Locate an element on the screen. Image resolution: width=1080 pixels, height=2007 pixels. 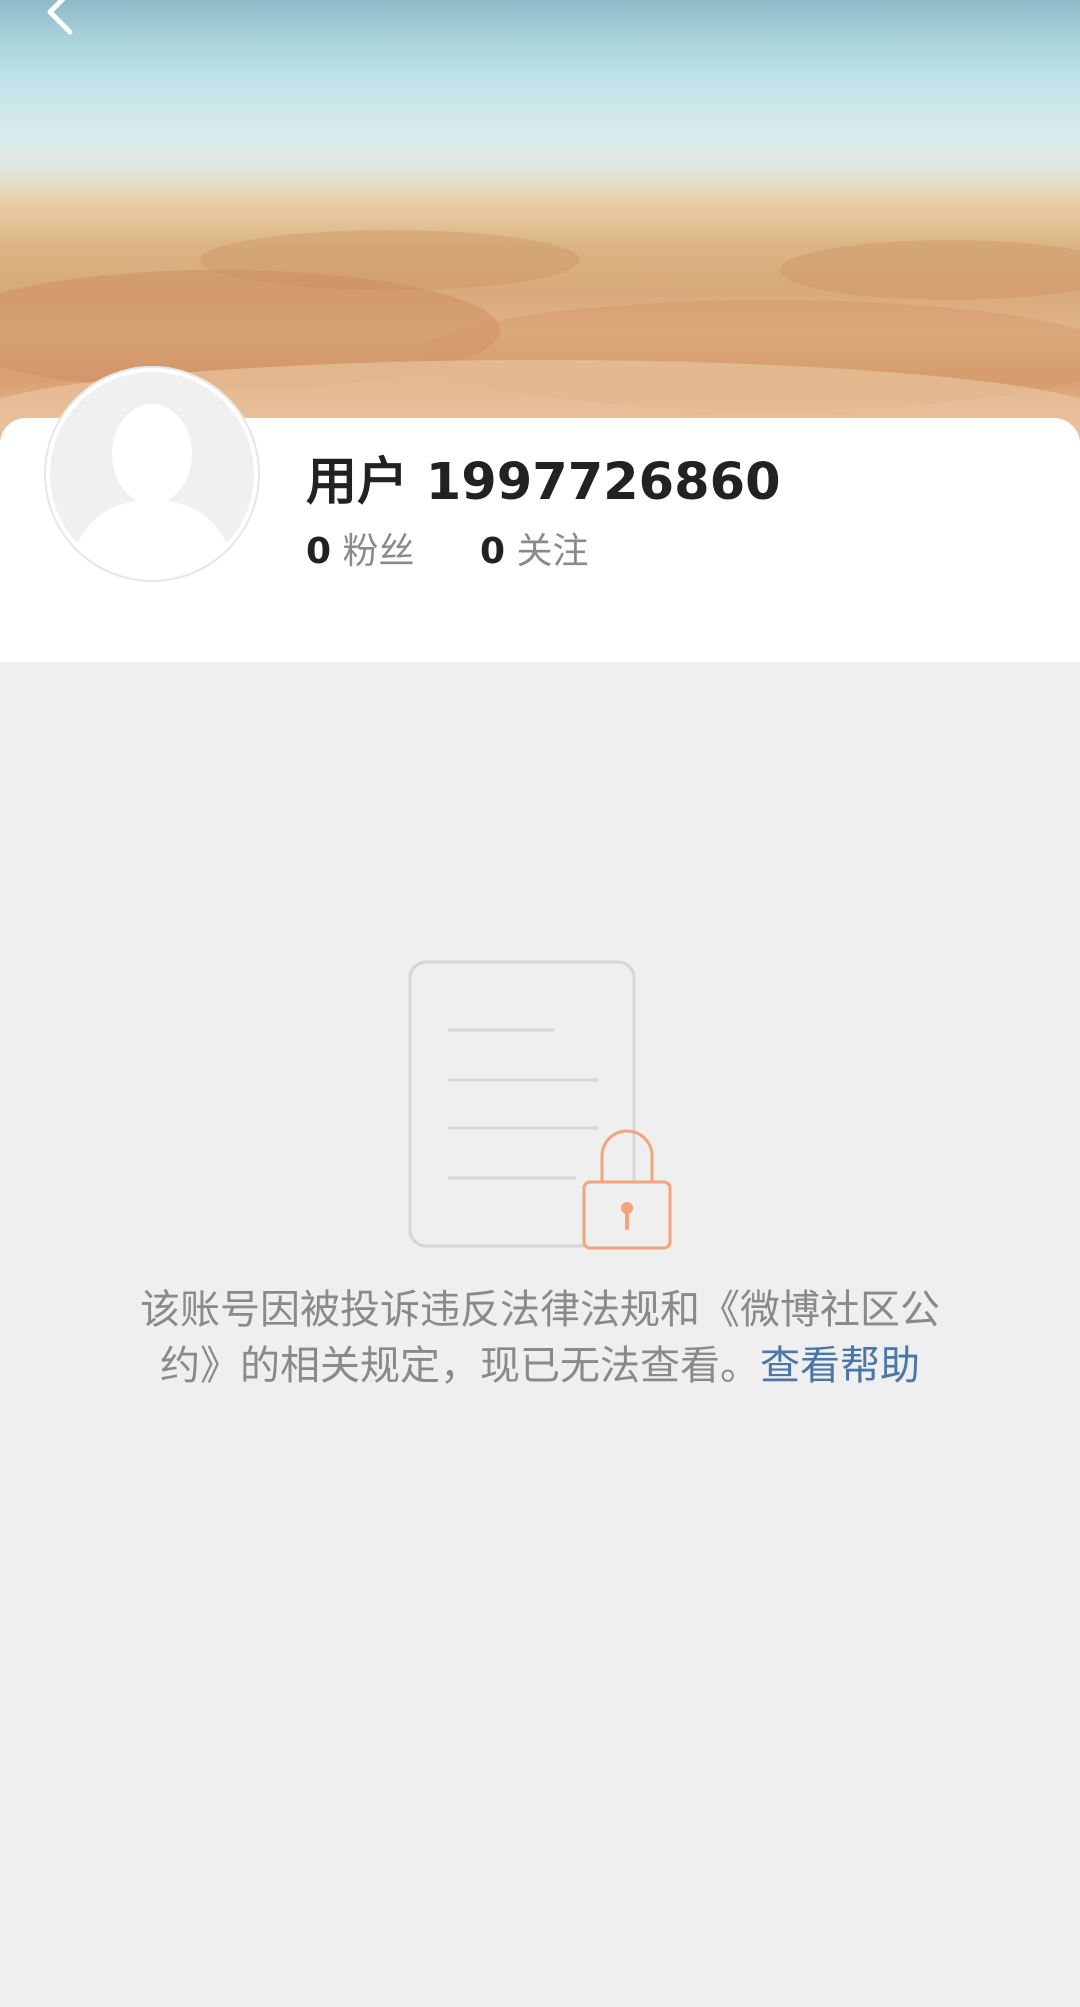
followers-label: 粉丝 is located at coordinates (378, 551).